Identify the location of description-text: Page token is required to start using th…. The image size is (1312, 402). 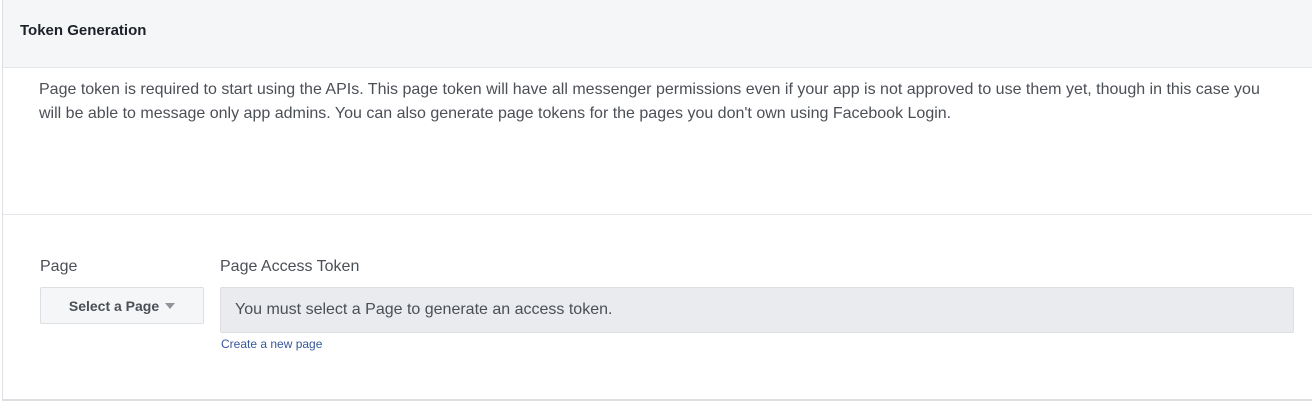
(649, 101).